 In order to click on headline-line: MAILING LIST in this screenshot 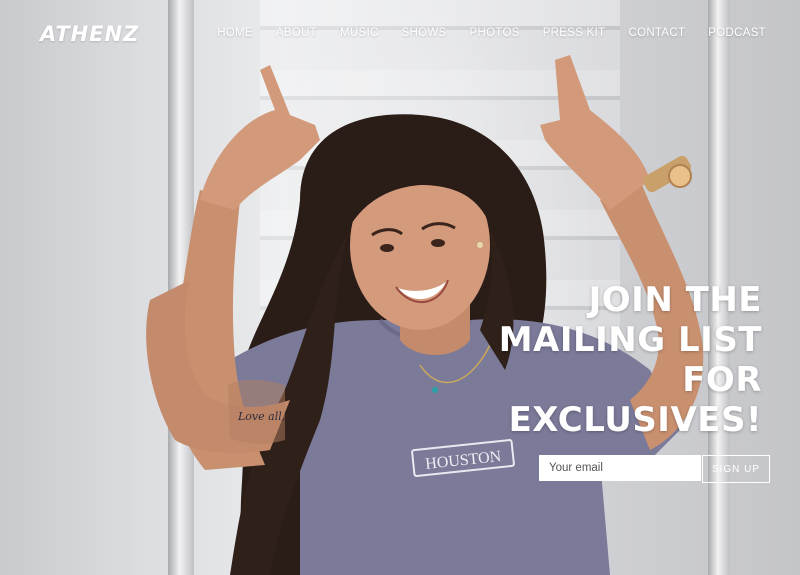, I will do `click(630, 340)`.